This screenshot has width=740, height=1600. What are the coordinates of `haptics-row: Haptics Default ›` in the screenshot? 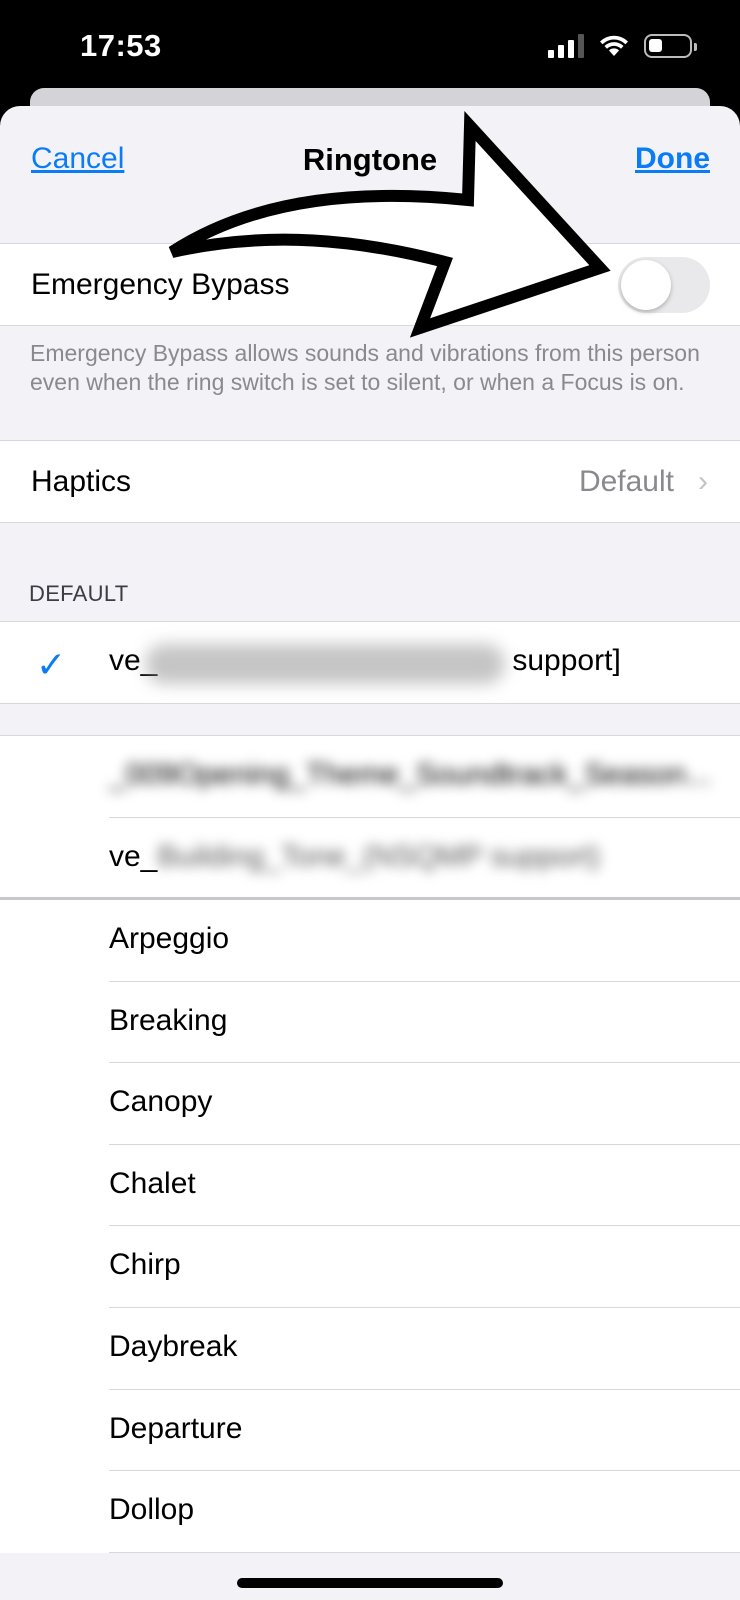 It's located at (370, 481).